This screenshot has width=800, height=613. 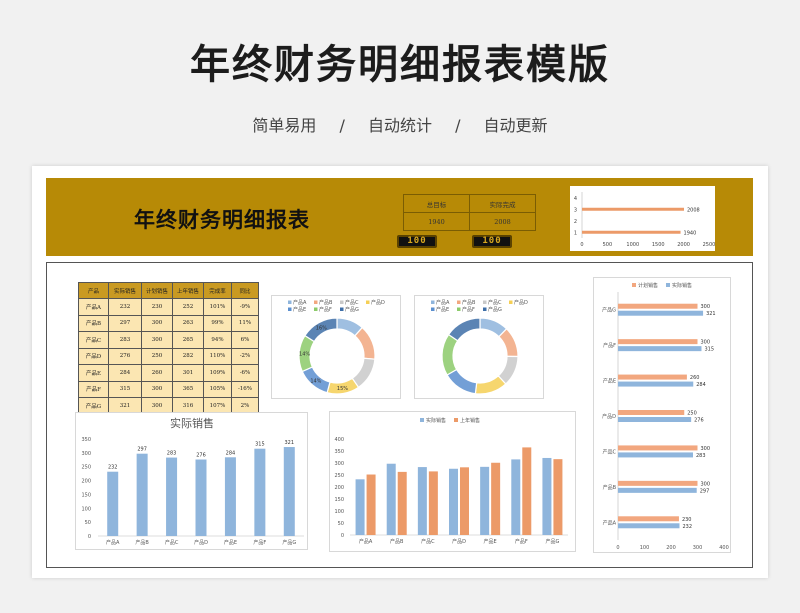 I want to click on y-tick-label: 200, so click(x=339, y=488).